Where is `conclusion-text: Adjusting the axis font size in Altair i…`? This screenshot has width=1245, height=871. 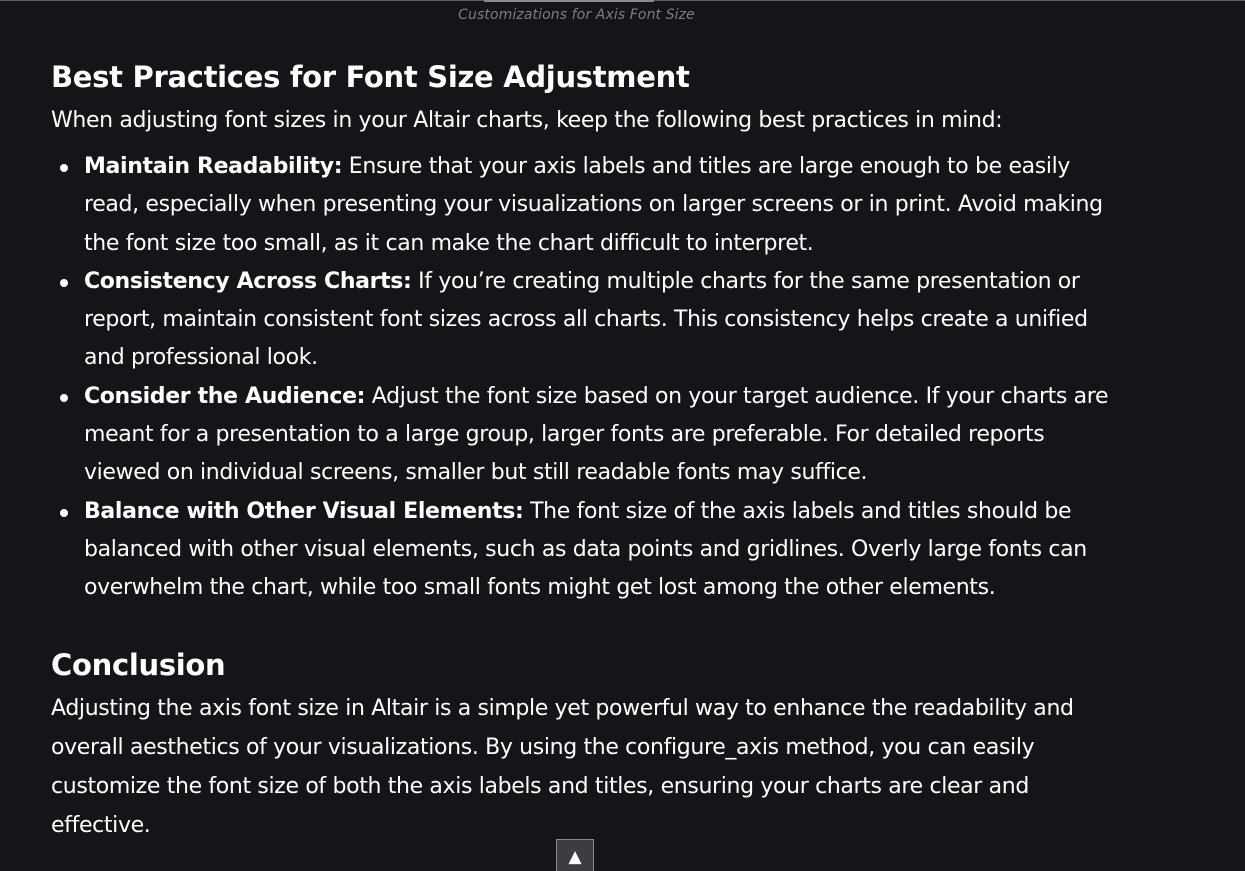 conclusion-text: Adjusting the axis font size in Altair i… is located at coordinates (562, 766).